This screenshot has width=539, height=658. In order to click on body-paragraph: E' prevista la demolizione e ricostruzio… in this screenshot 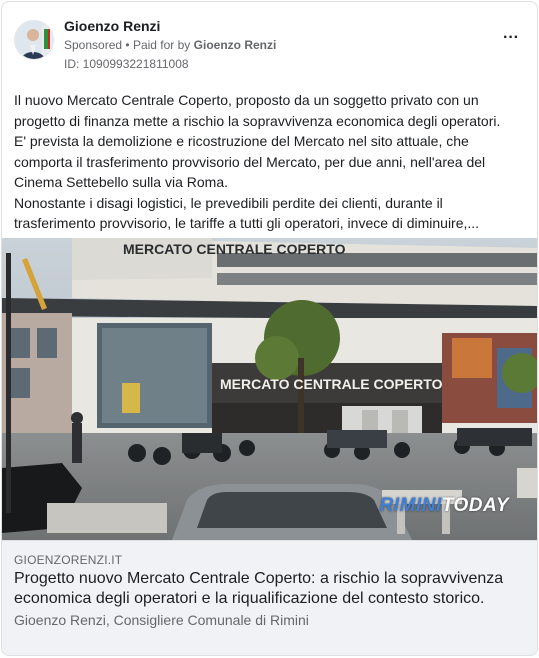, I will do `click(250, 161)`.